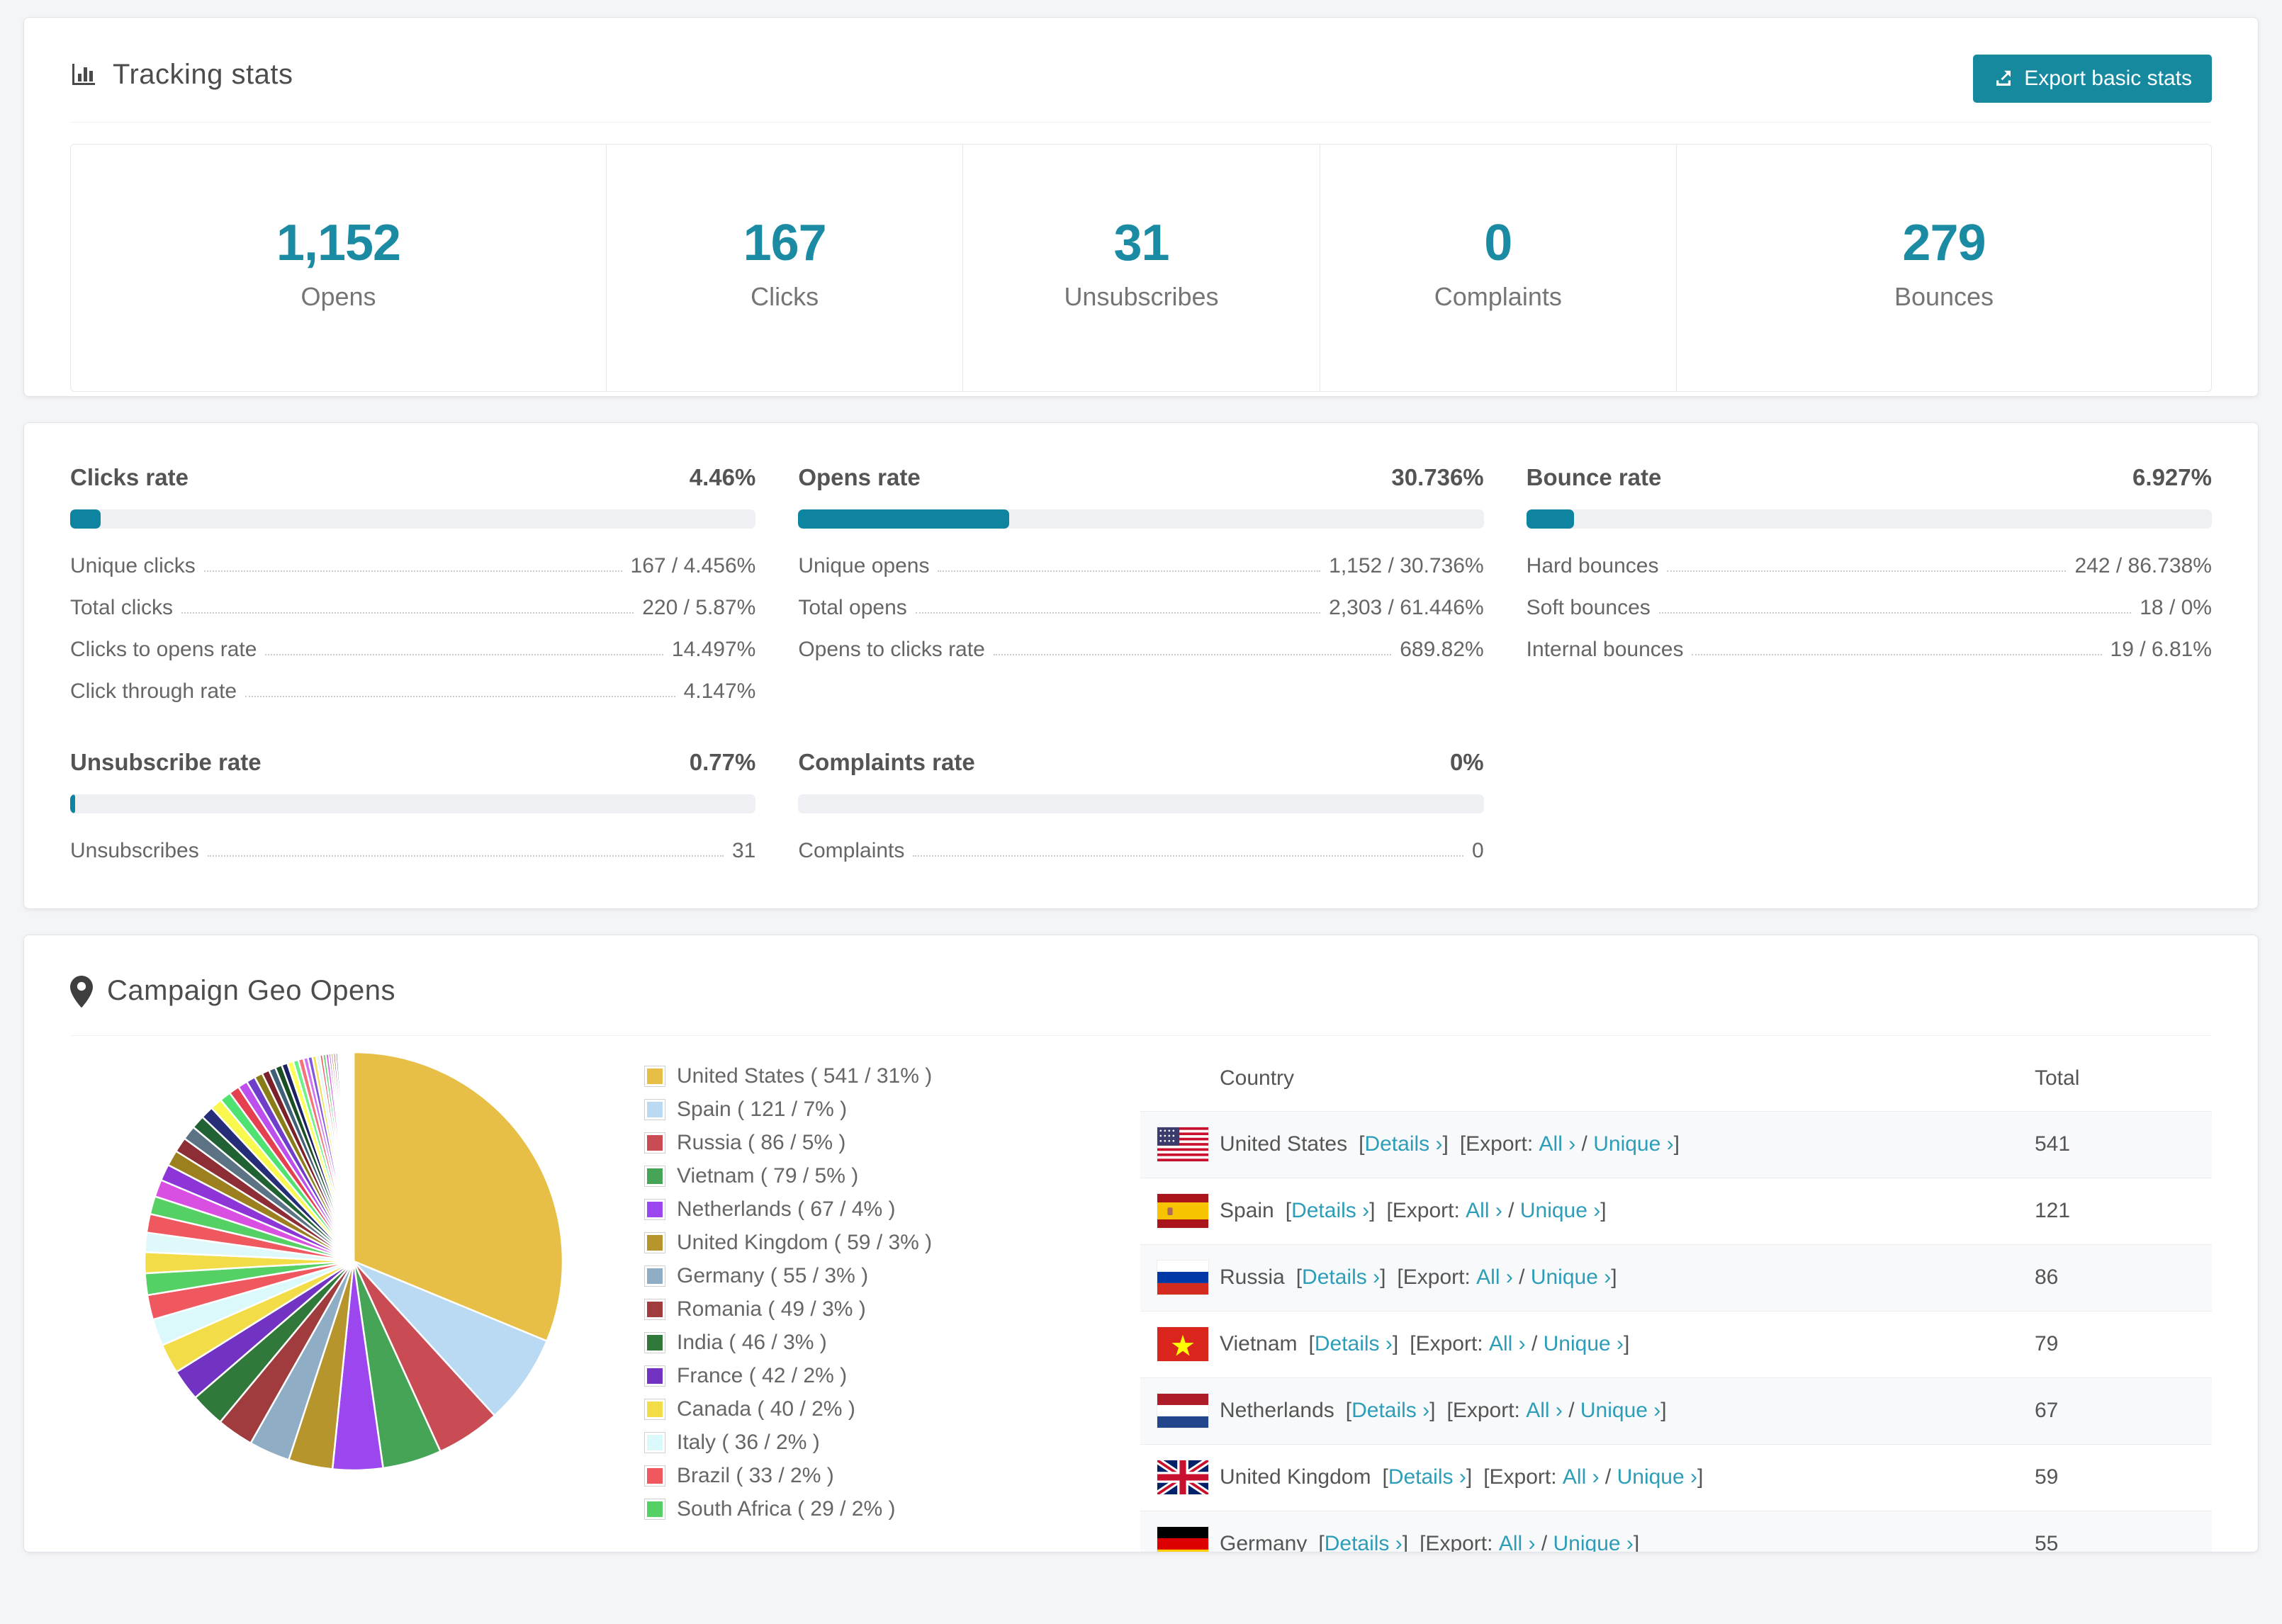 The height and width of the screenshot is (1624, 2282). What do you see at coordinates (1182, 1539) in the screenshot?
I see `flag-de-icon` at bounding box center [1182, 1539].